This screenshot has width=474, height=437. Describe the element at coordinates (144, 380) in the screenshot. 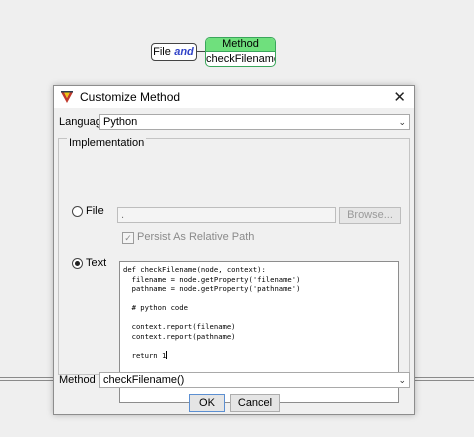

I see `method-value: checkFilename()` at that location.